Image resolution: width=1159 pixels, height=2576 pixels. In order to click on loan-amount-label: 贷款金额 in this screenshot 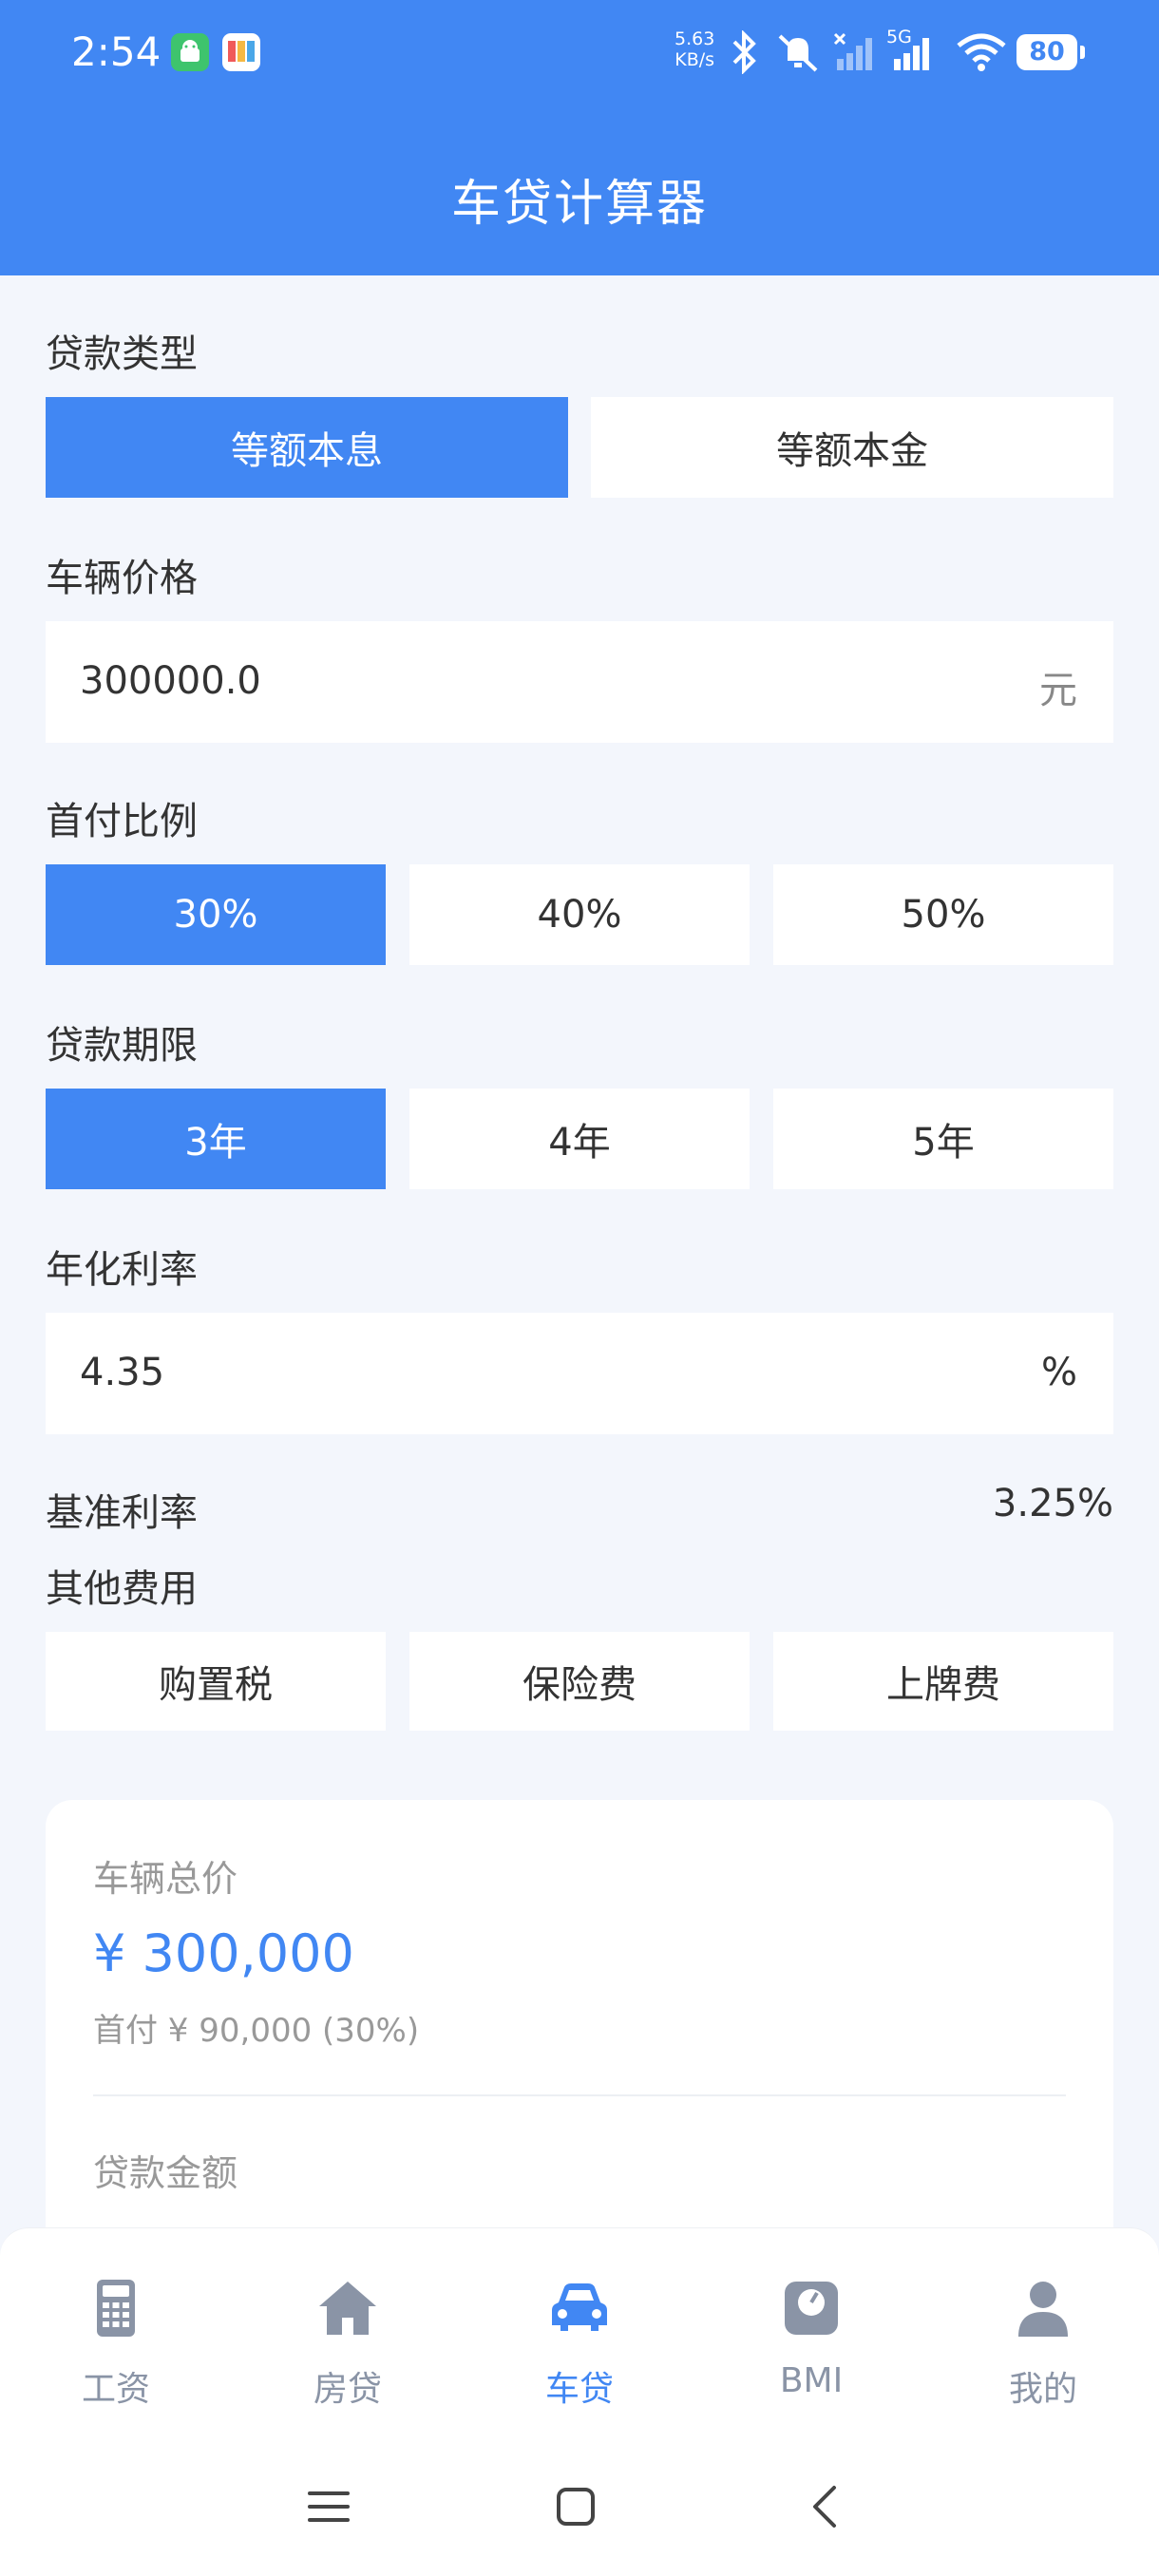, I will do `click(165, 2173)`.